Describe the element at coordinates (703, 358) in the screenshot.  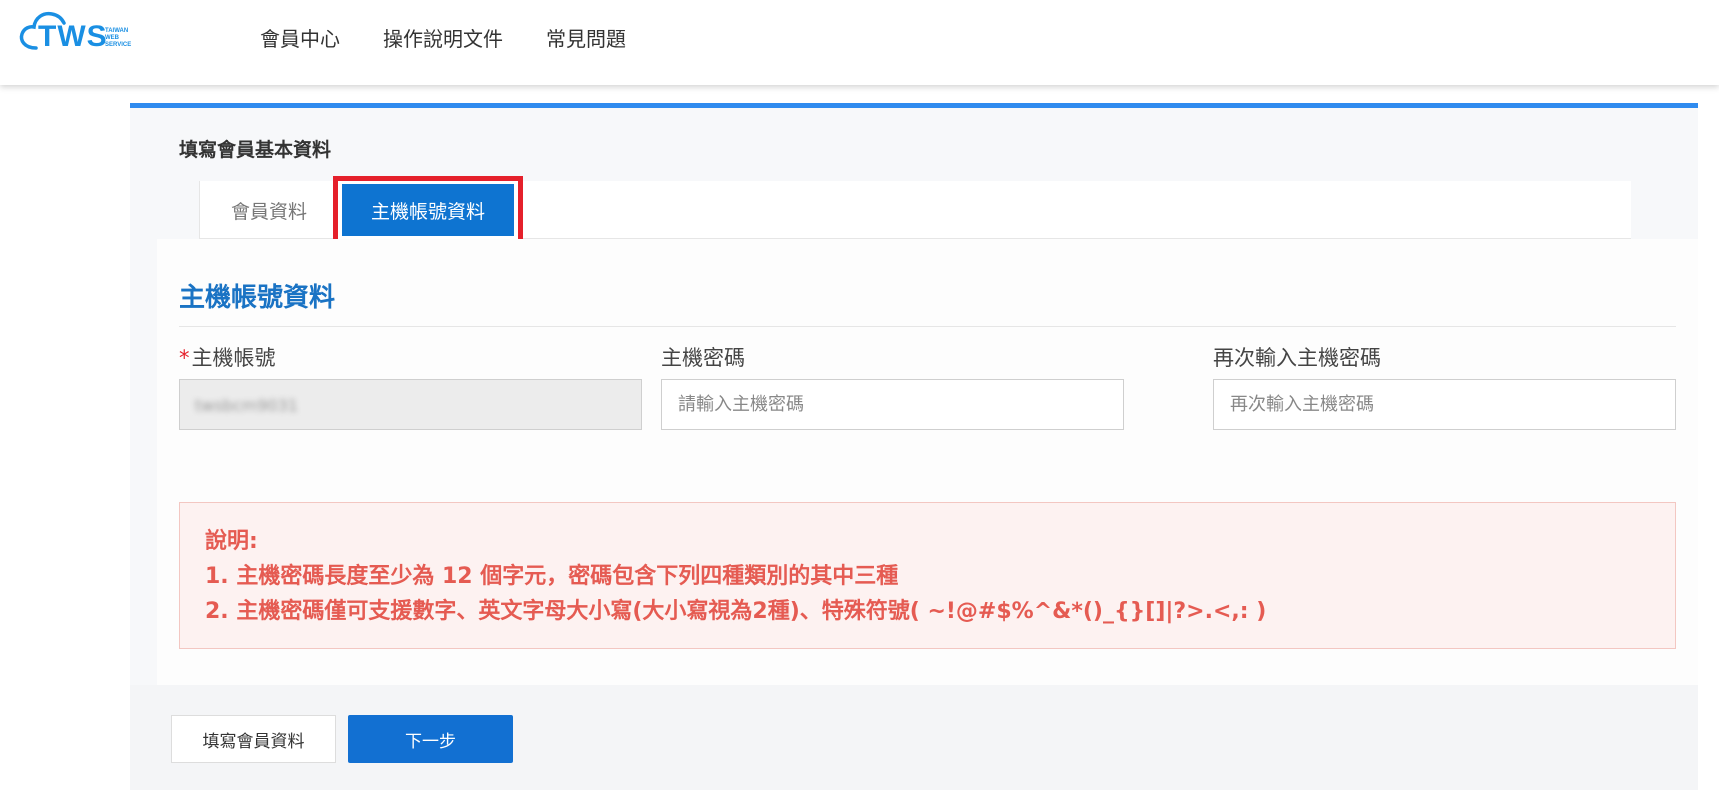
I see `password-label: 主機密碼` at that location.